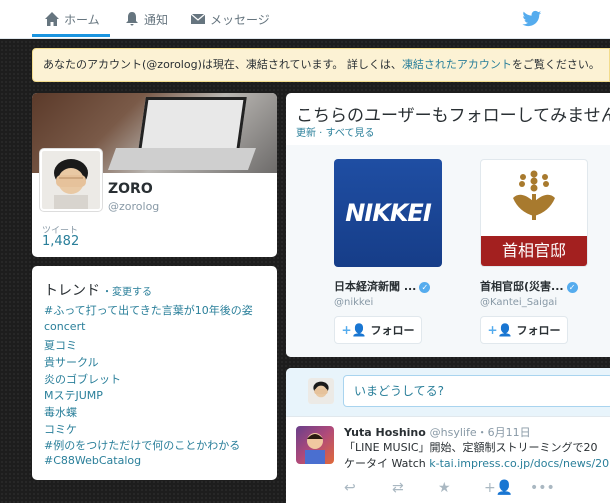  I want to click on trend-item: MステJUMP, so click(73, 395).